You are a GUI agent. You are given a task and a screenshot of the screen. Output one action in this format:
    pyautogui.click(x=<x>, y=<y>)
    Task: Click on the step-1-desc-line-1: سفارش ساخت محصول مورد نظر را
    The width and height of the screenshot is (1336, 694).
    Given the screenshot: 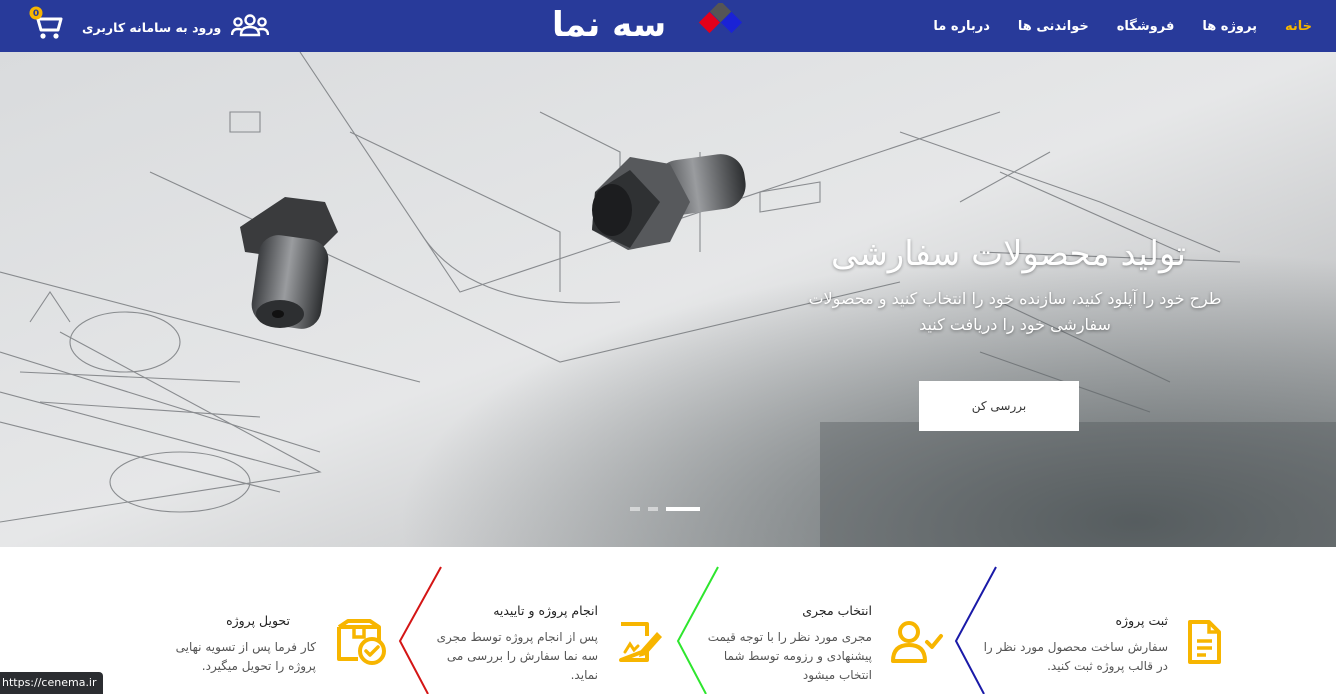 What is the action you would take?
    pyautogui.click(x=1075, y=647)
    